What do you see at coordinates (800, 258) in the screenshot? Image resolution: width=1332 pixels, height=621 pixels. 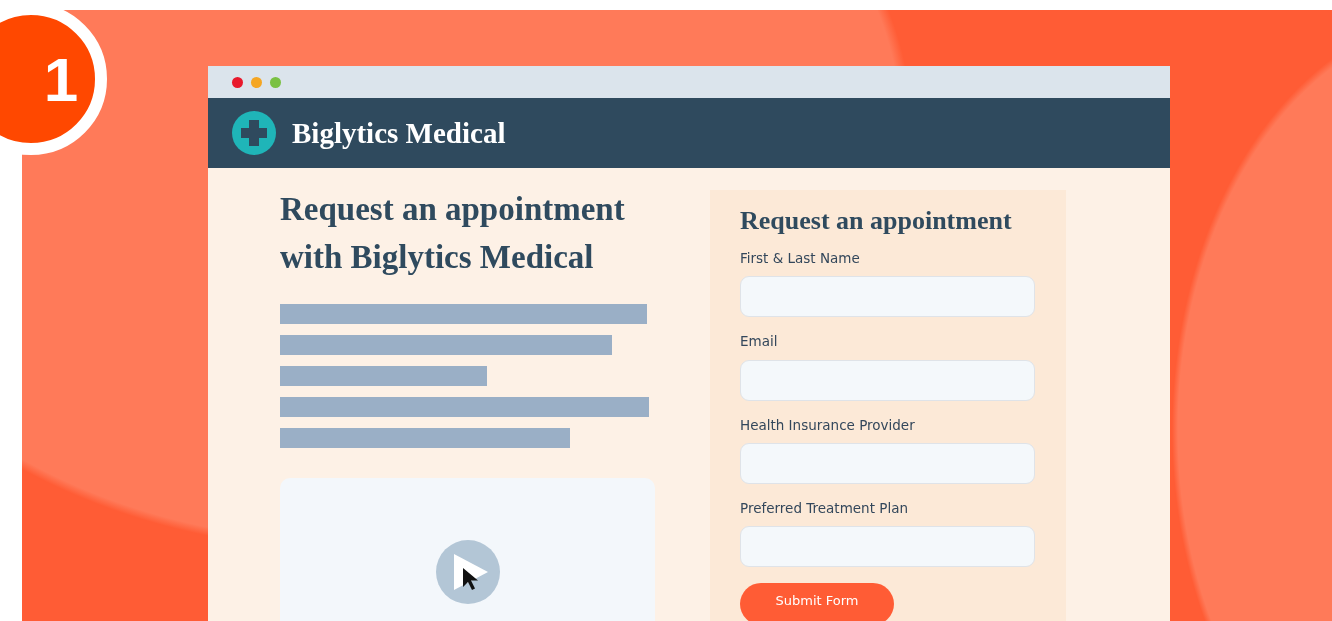 I see `field-label: First & Last Name` at bounding box center [800, 258].